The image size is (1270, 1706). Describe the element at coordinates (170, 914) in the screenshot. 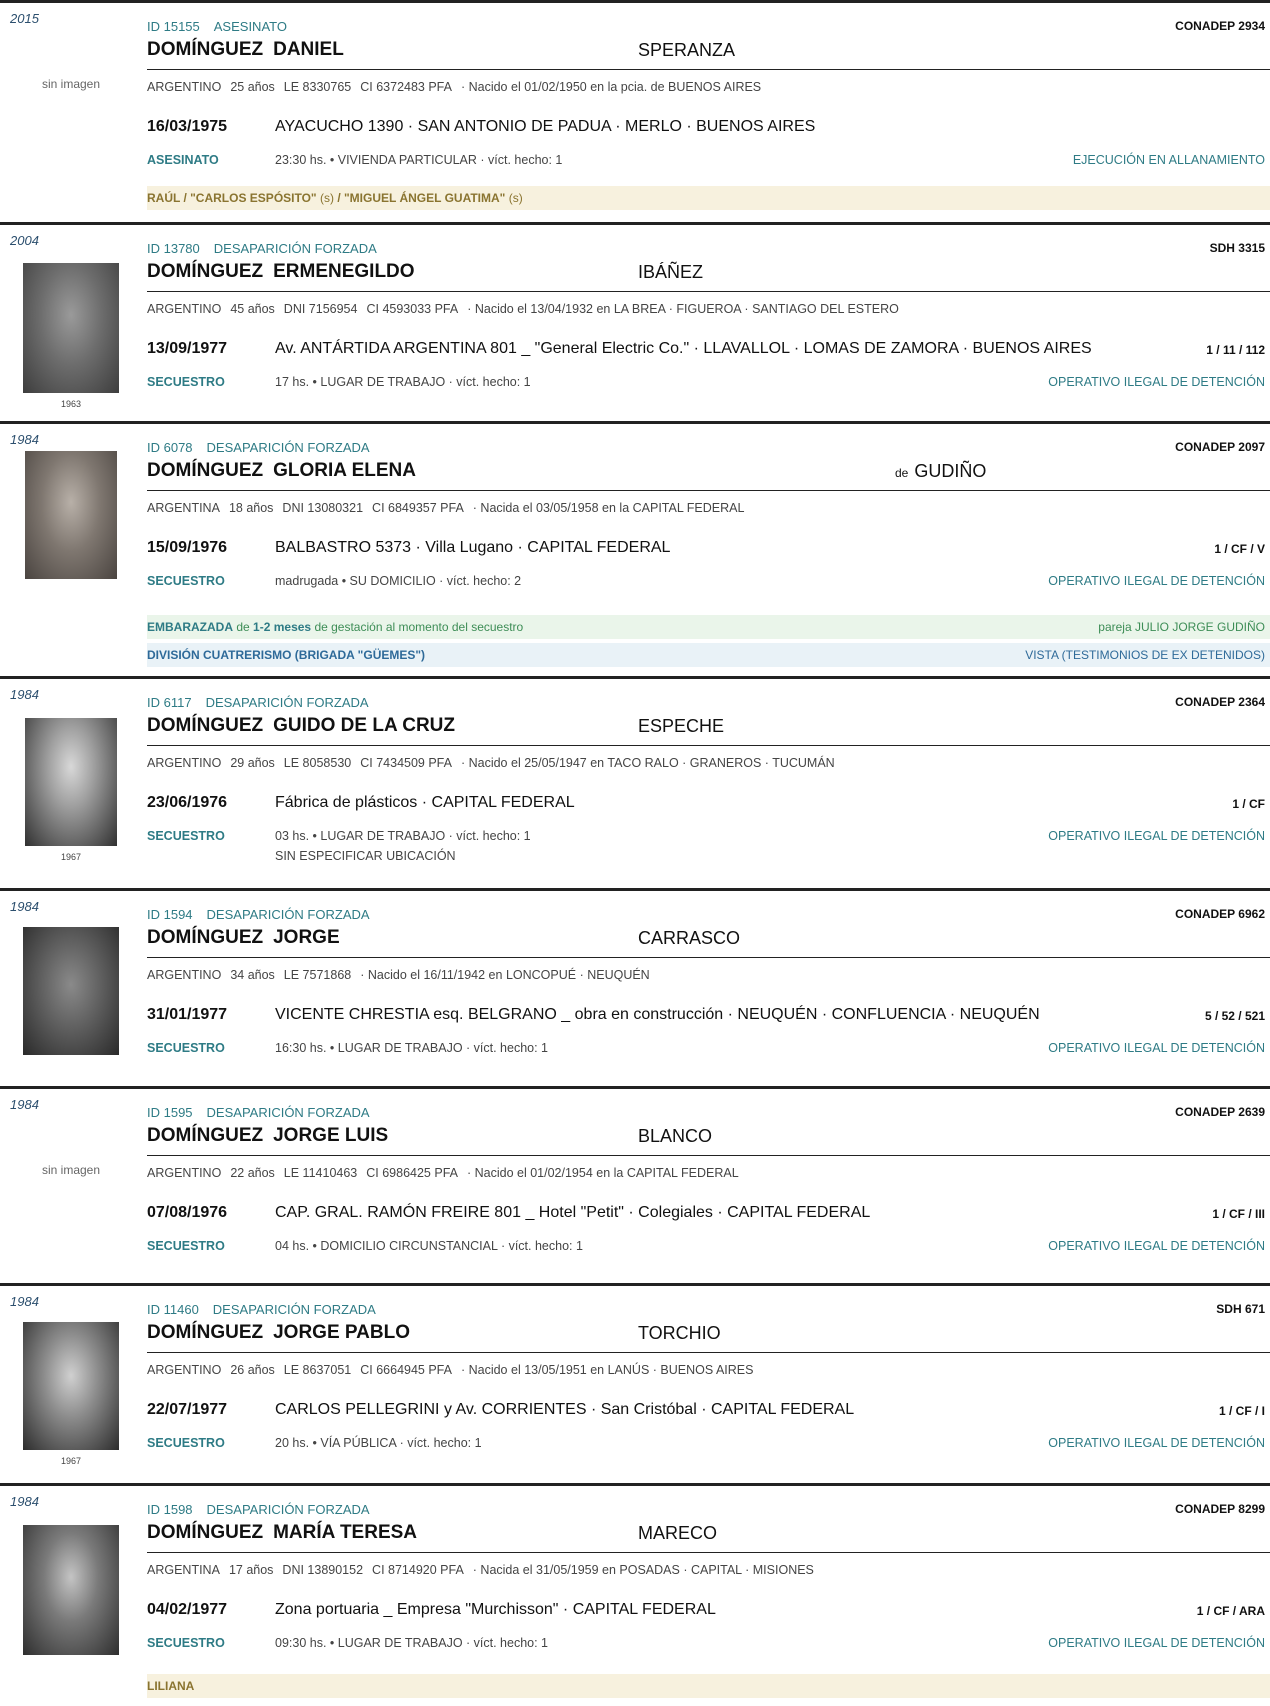

I see `record-id: ID 1594` at that location.